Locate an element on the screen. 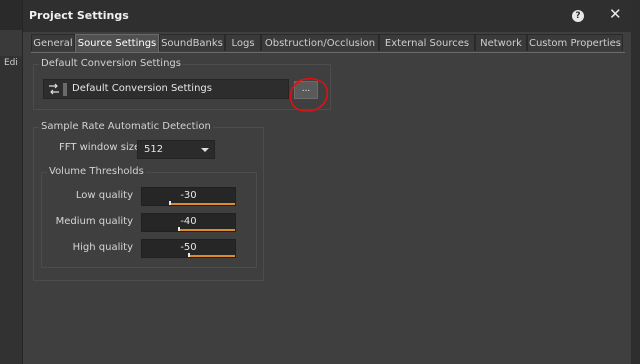 The image size is (640, 364). default-conversion-field: Default Conversion Settings is located at coordinates (166, 89).